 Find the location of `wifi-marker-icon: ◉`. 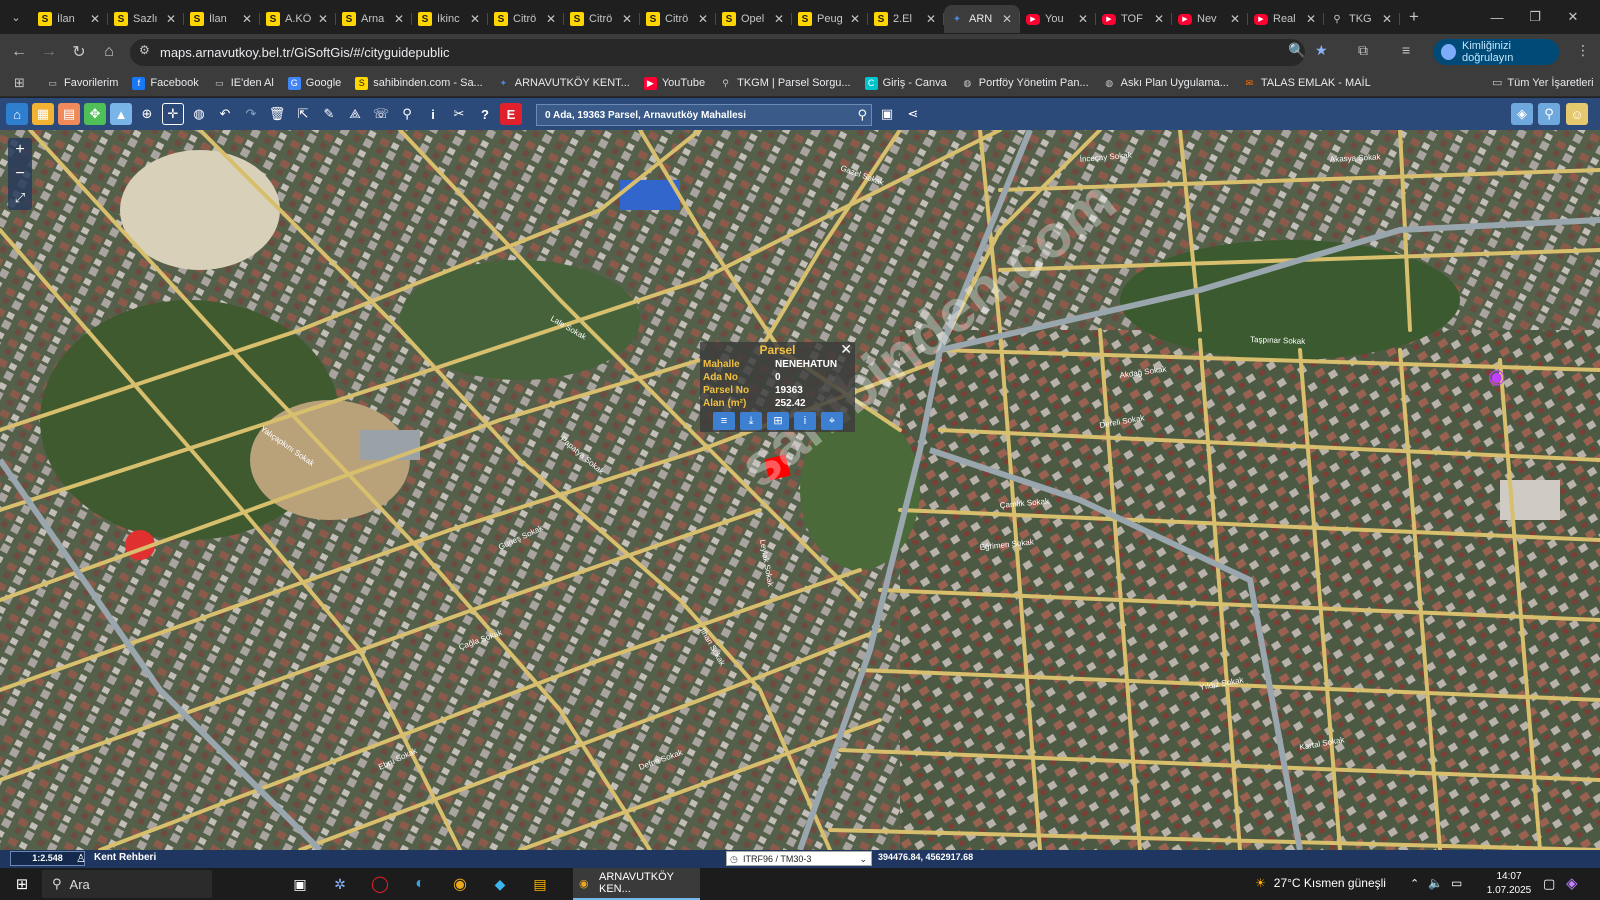

wifi-marker-icon: ◉ is located at coordinates (1496, 376).